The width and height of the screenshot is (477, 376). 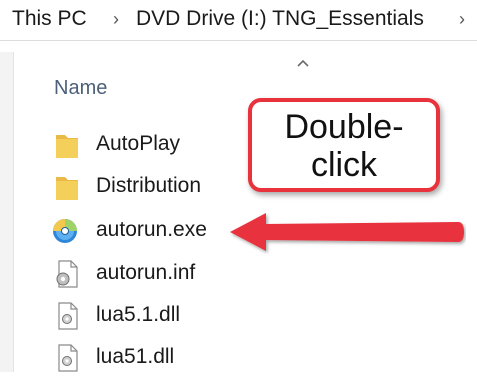 What do you see at coordinates (347, 232) in the screenshot?
I see `red-arrow-icon` at bounding box center [347, 232].